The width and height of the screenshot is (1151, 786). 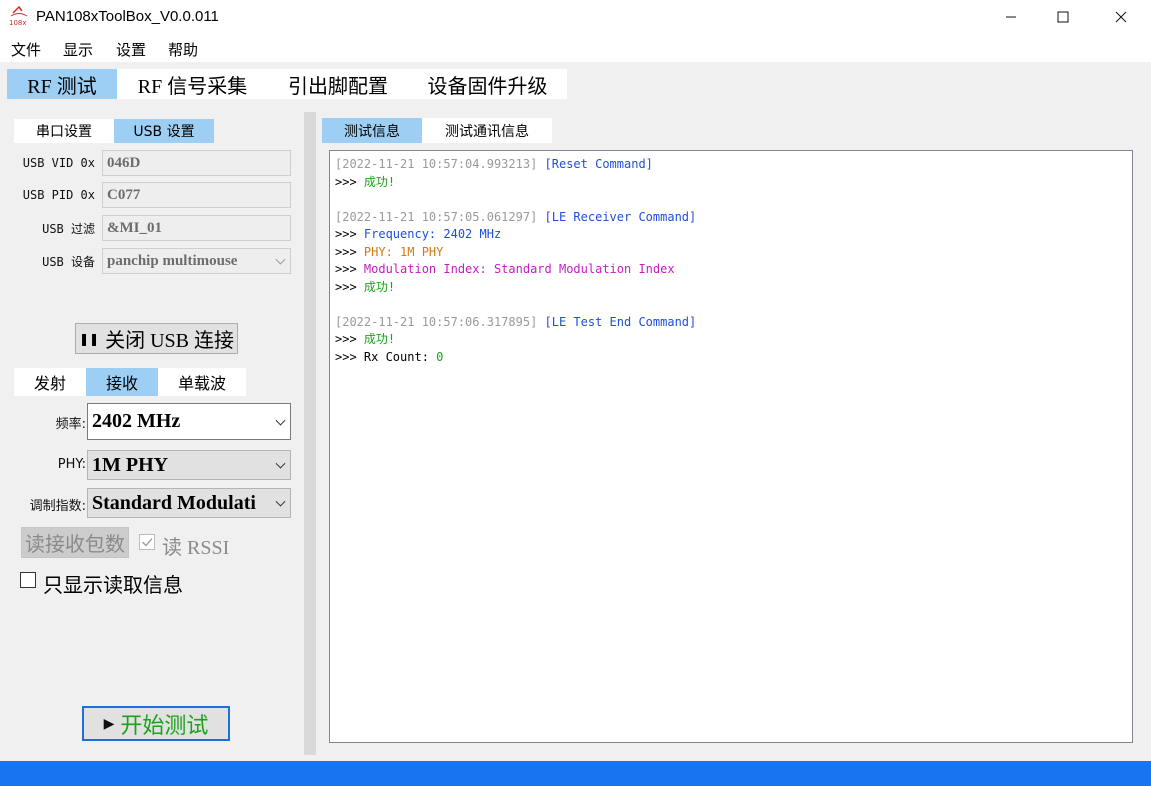 What do you see at coordinates (487, 130) in the screenshot?
I see `tab-comm-info: 测试通讯信息` at bounding box center [487, 130].